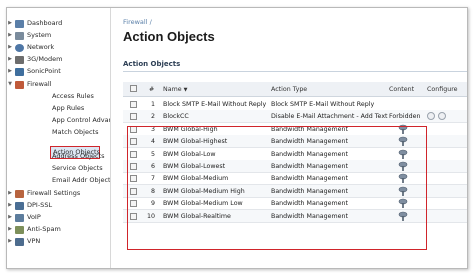  What do you see at coordinates (152, 166) in the screenshot?
I see `row-number: 6` at bounding box center [152, 166].